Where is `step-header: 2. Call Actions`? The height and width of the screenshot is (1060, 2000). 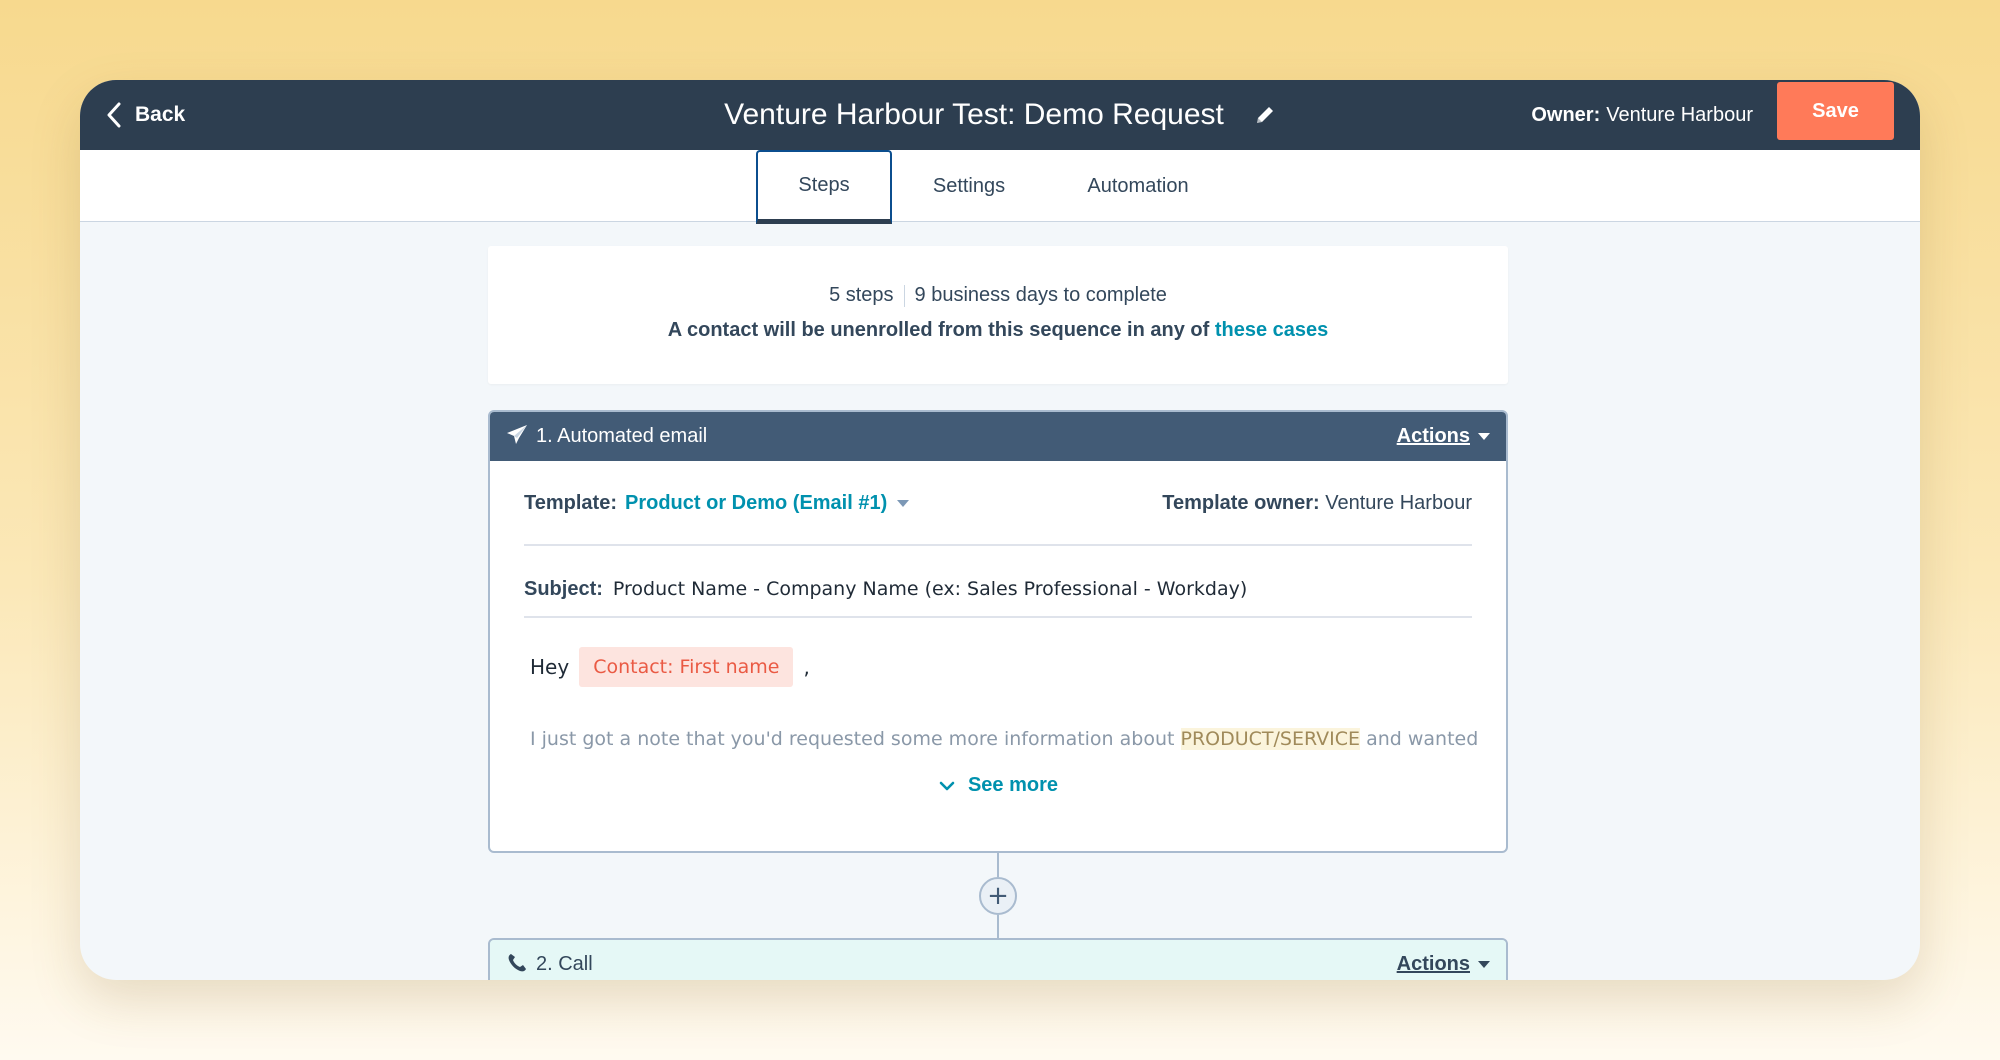 step-header: 2. Call Actions is located at coordinates (998, 960).